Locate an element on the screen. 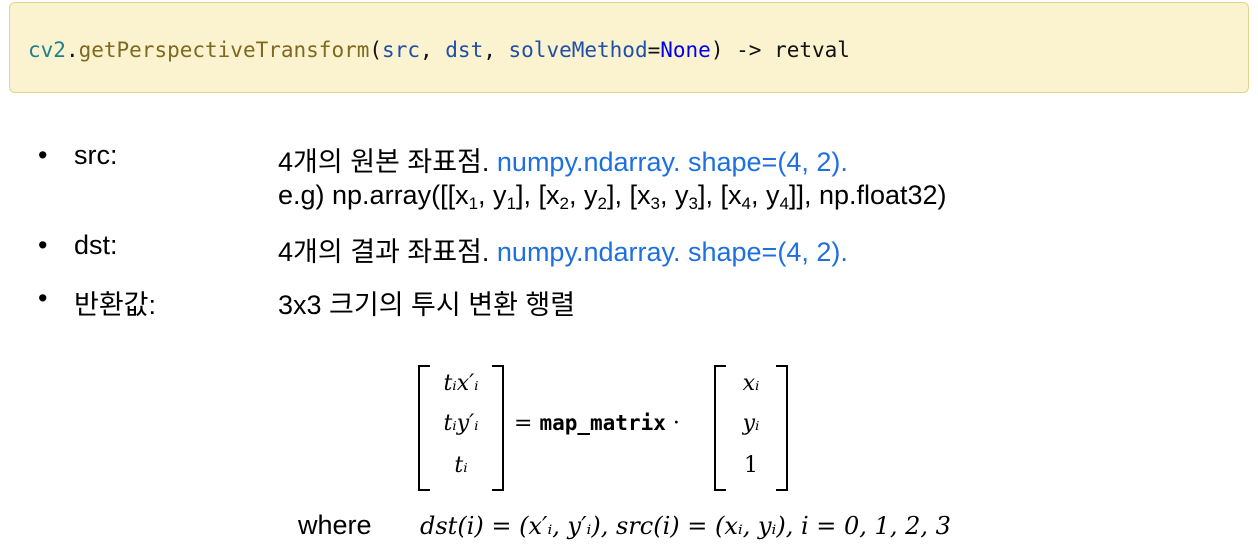 The height and width of the screenshot is (547, 1258). vector-cell: yᵢ is located at coordinates (751, 423).